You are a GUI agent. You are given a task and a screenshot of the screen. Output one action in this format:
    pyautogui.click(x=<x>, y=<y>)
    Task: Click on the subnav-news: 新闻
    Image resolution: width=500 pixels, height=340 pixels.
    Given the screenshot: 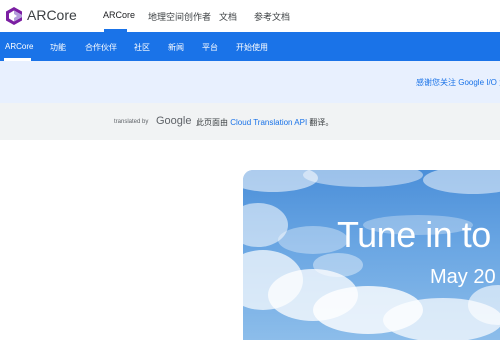 What is the action you would take?
    pyautogui.click(x=176, y=47)
    